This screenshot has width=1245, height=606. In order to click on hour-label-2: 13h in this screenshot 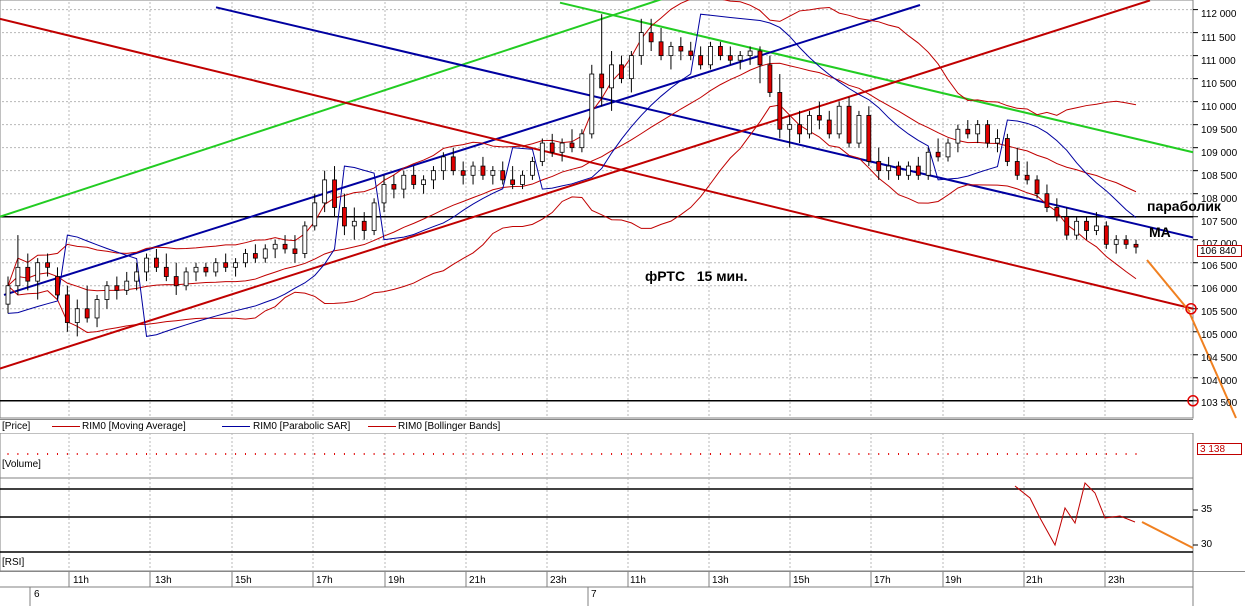, I will do `click(163, 580)`.